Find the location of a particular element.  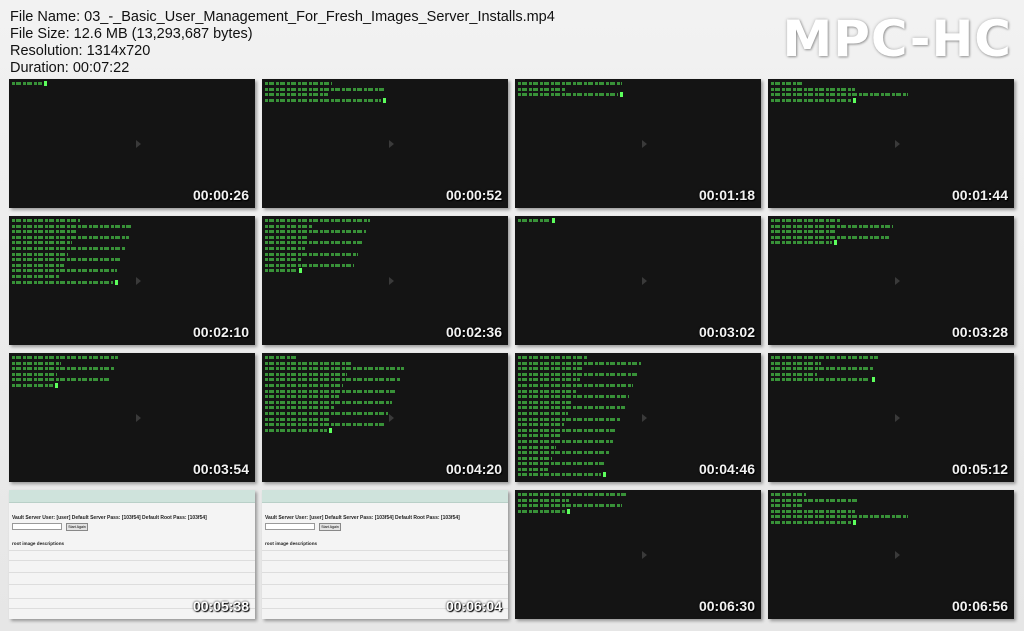

thumbnail-timestamp: 00:03:28 is located at coordinates (979, 332).